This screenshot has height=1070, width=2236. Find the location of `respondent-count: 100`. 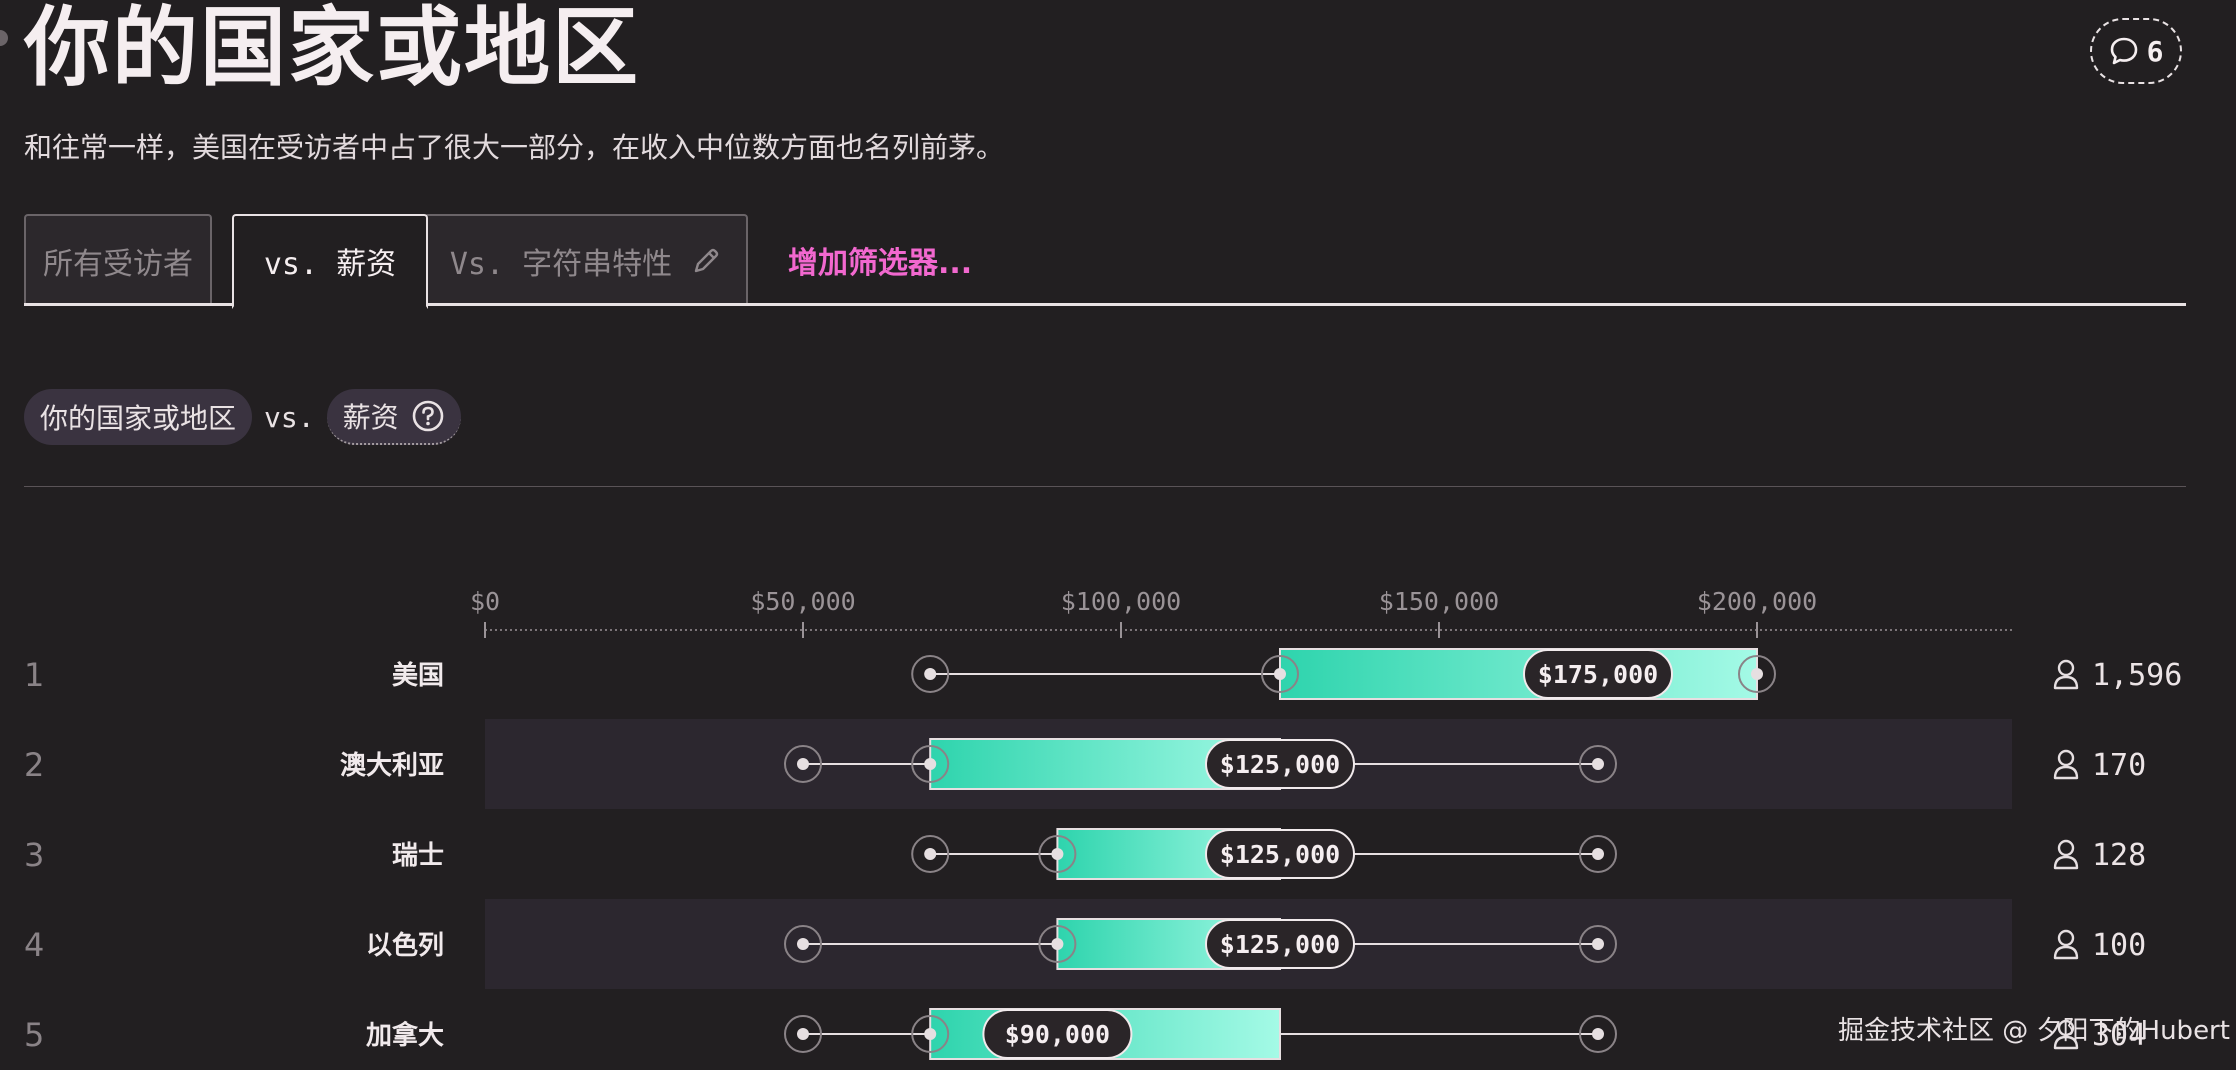

respondent-count: 100 is located at coordinates (2119, 945).